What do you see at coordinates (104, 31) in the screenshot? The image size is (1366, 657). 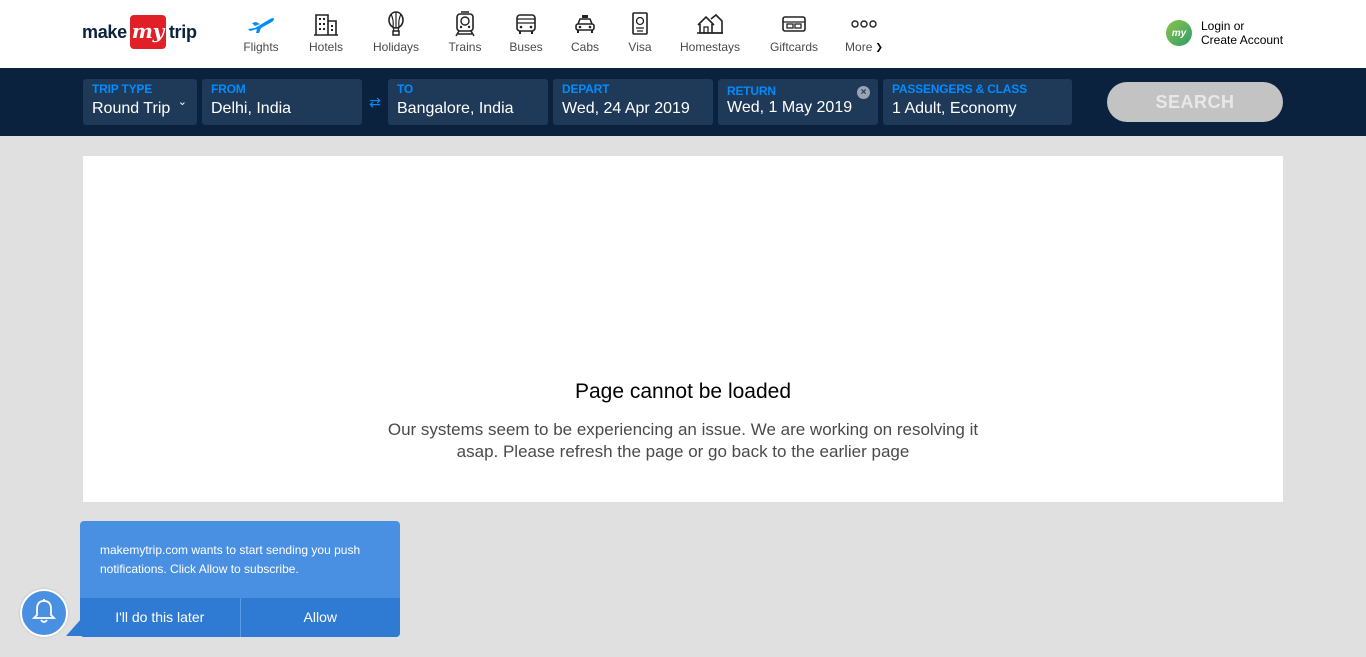 I see `logo-make-text: make` at bounding box center [104, 31].